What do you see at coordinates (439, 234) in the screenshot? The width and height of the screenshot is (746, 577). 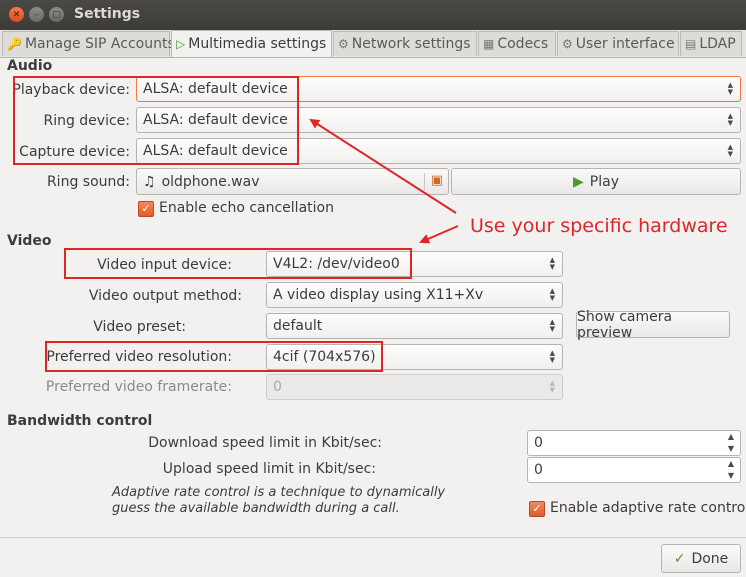 I see `annotation-arrow-down` at bounding box center [439, 234].